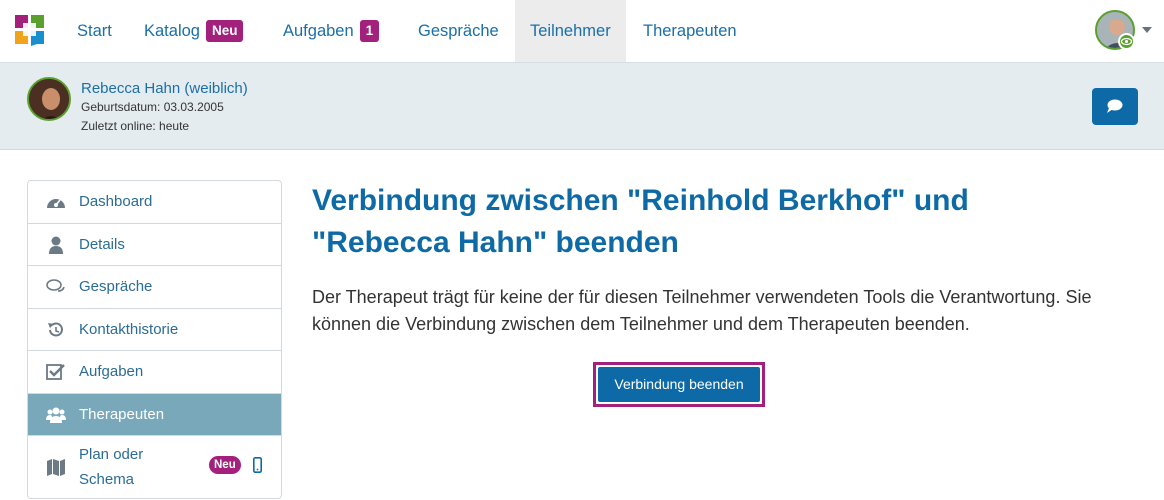  What do you see at coordinates (154, 202) in the screenshot?
I see `sidebar-item-dashboard: Dashboard` at bounding box center [154, 202].